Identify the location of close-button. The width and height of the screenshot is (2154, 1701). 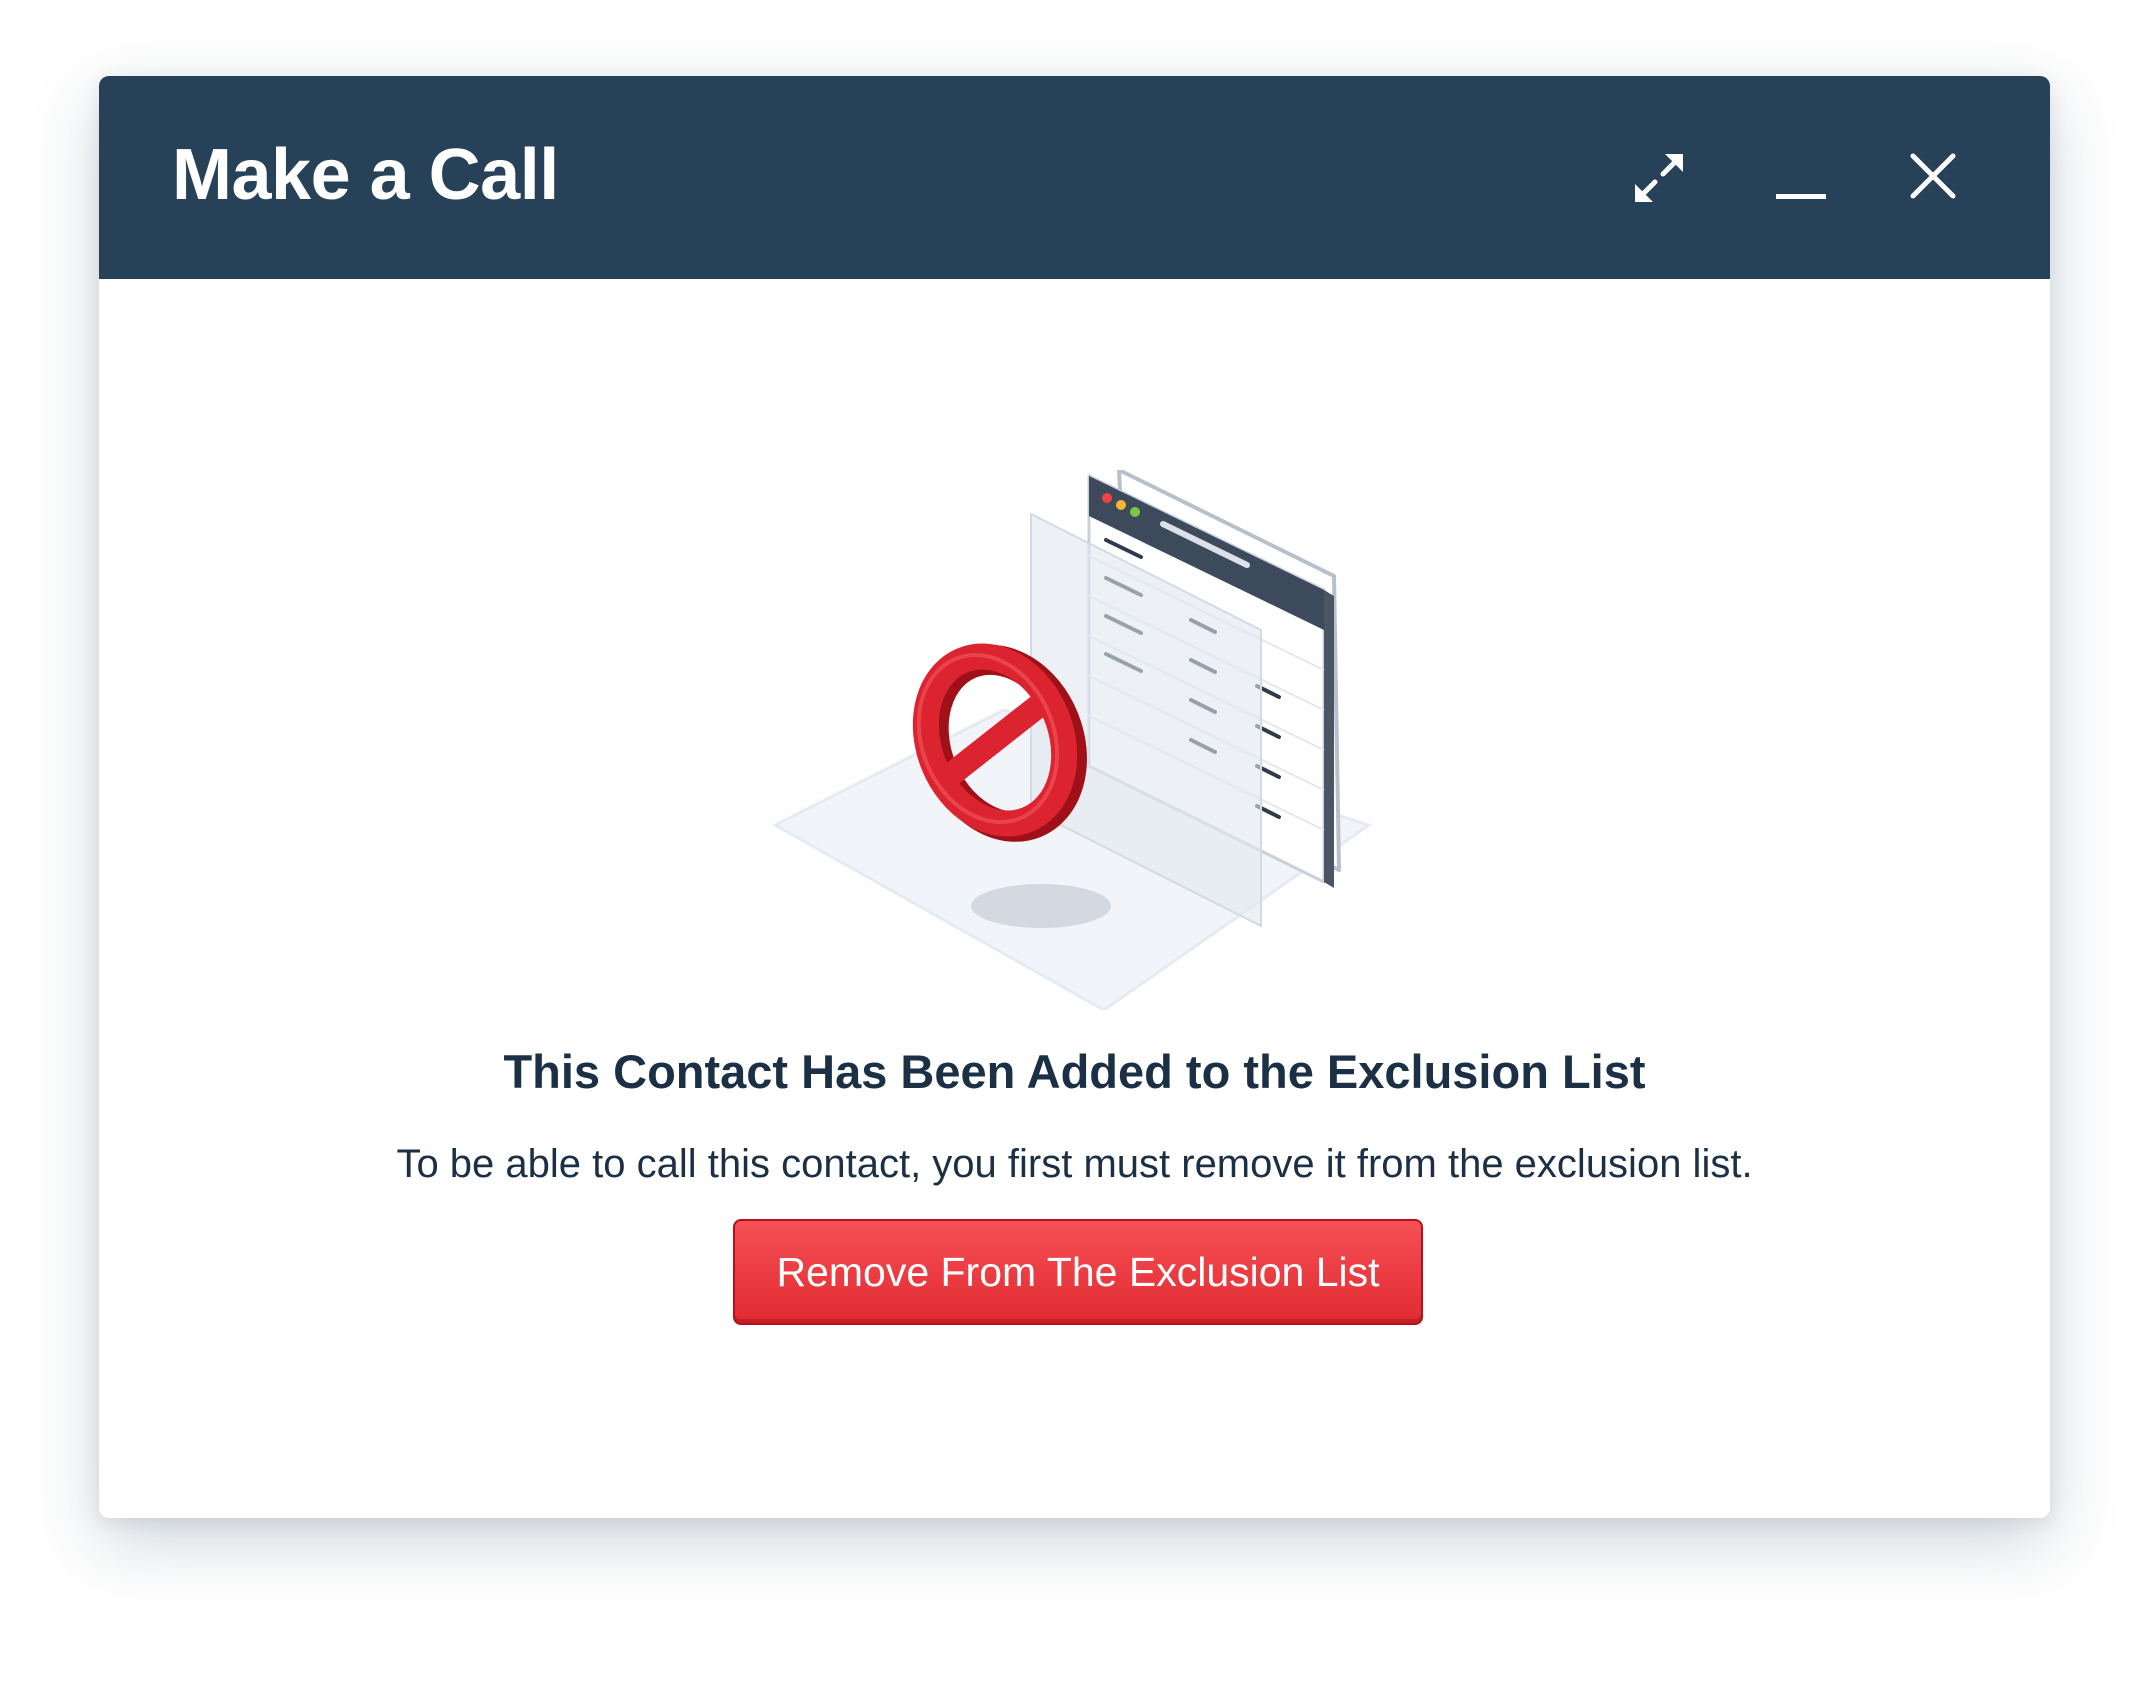
(1933, 178).